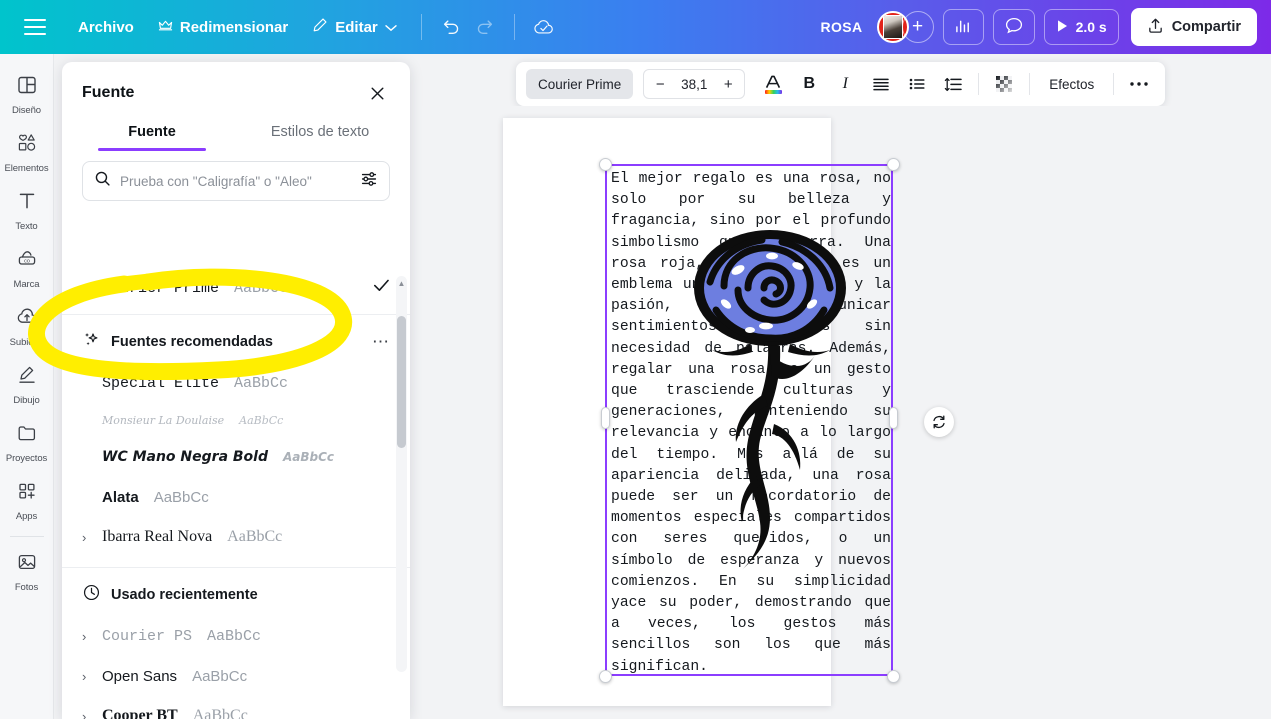  What do you see at coordinates (26, 342) in the screenshot?
I see `sidebar-item-subidos-label: Subidos` at bounding box center [26, 342].